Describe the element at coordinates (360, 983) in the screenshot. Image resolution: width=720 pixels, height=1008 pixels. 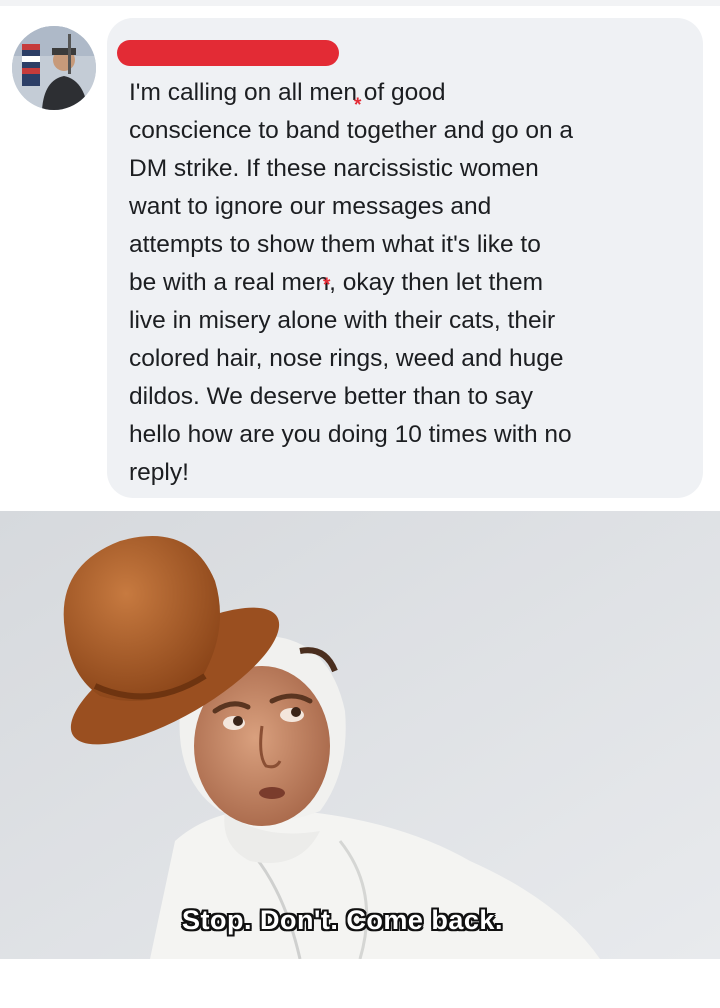
I see `bottom-spacer` at that location.